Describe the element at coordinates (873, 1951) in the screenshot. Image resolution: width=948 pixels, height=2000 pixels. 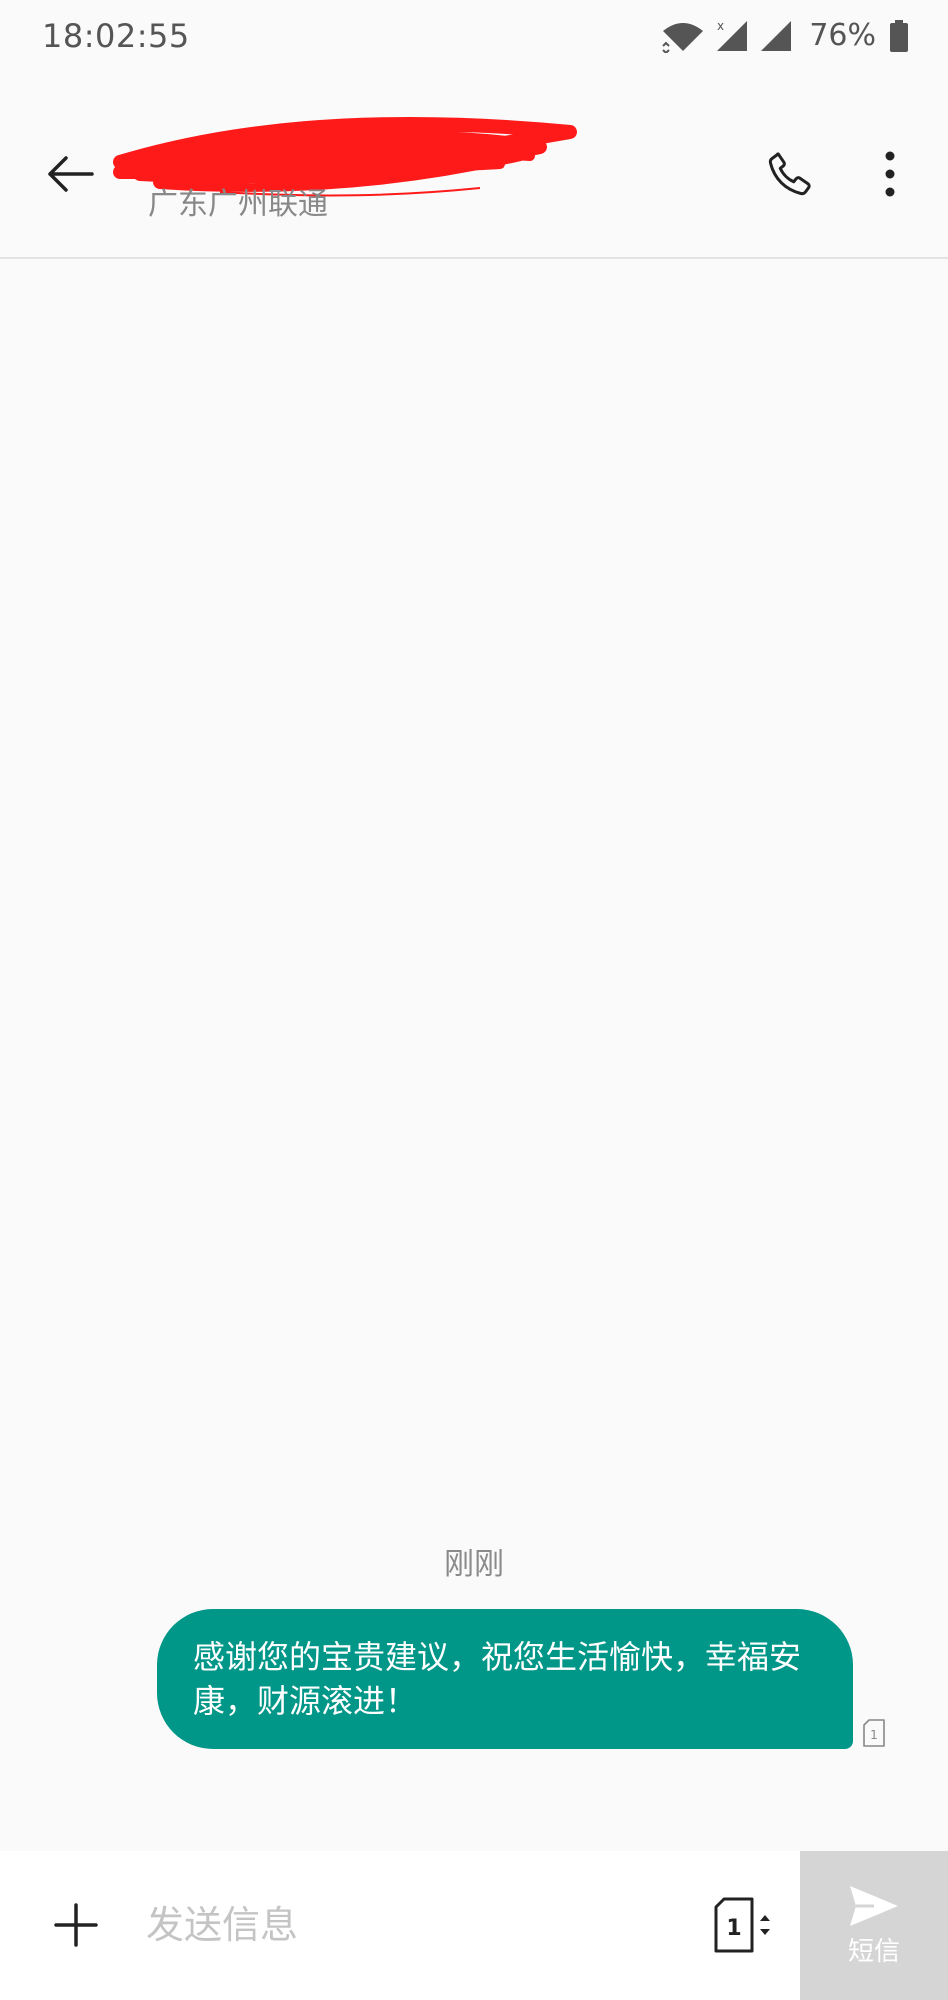
I see `send-label: 短信` at that location.